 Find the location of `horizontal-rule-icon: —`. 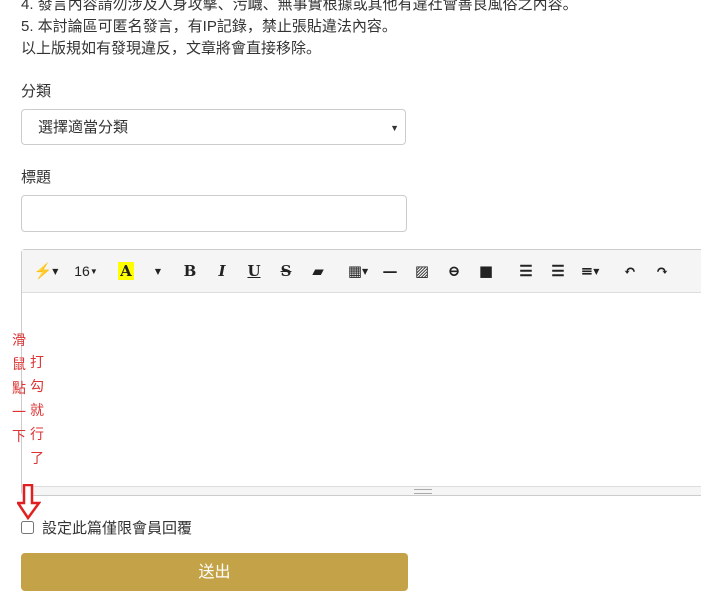

horizontal-rule-icon: — is located at coordinates (390, 271).